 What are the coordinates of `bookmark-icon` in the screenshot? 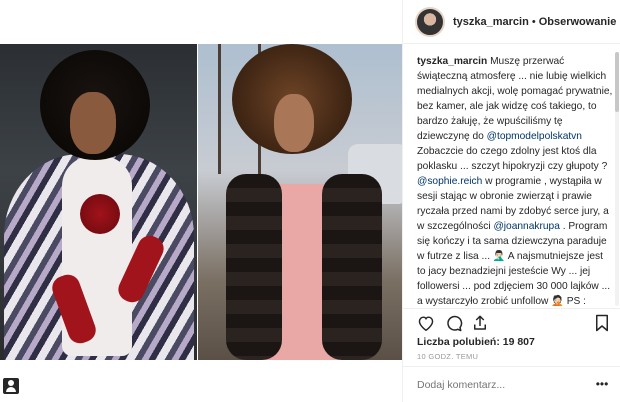 It's located at (602, 323).